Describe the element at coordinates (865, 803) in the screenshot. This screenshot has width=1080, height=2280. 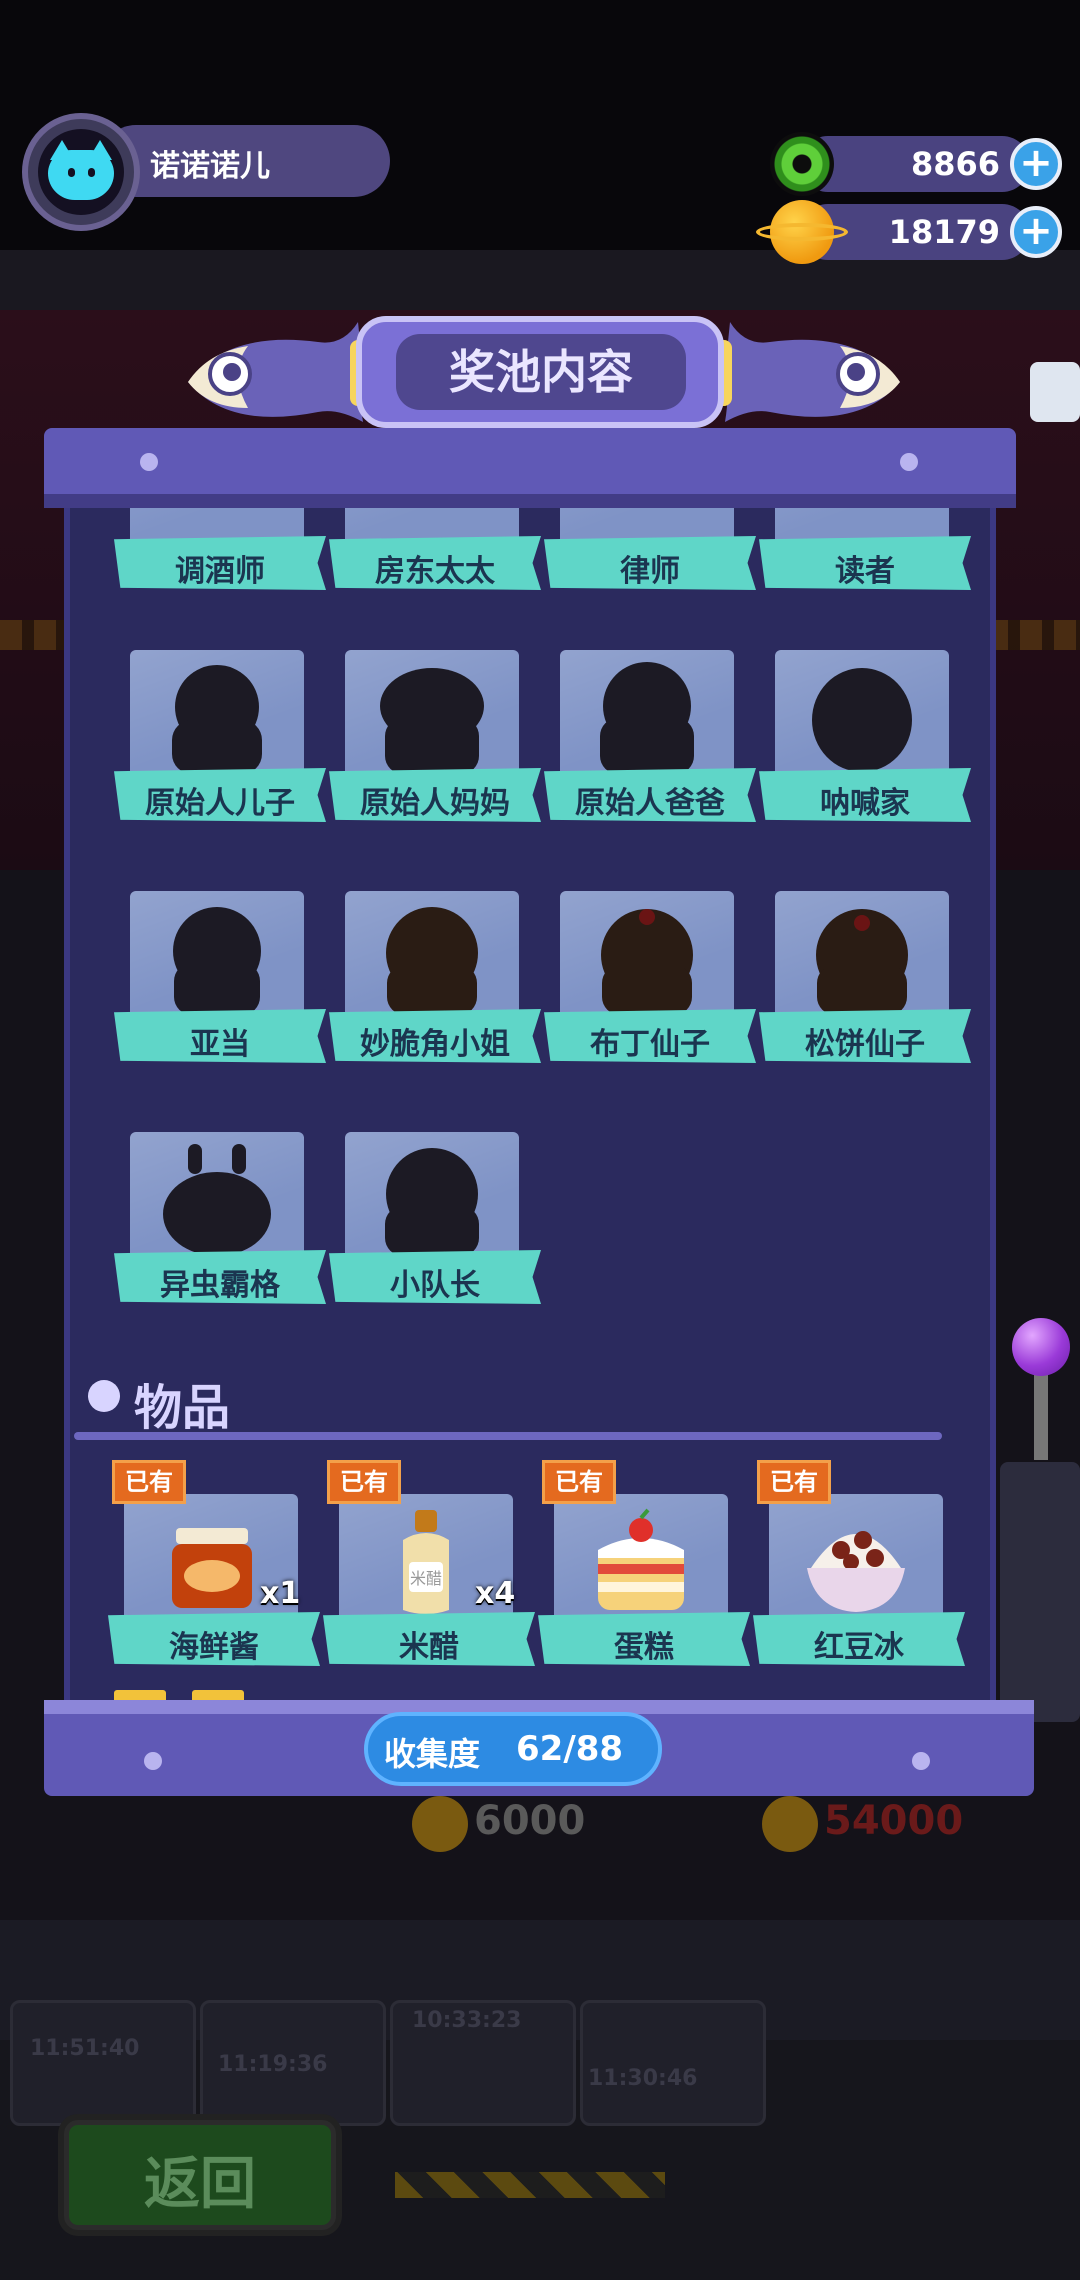
I see `character-name: 呐喊家` at that location.